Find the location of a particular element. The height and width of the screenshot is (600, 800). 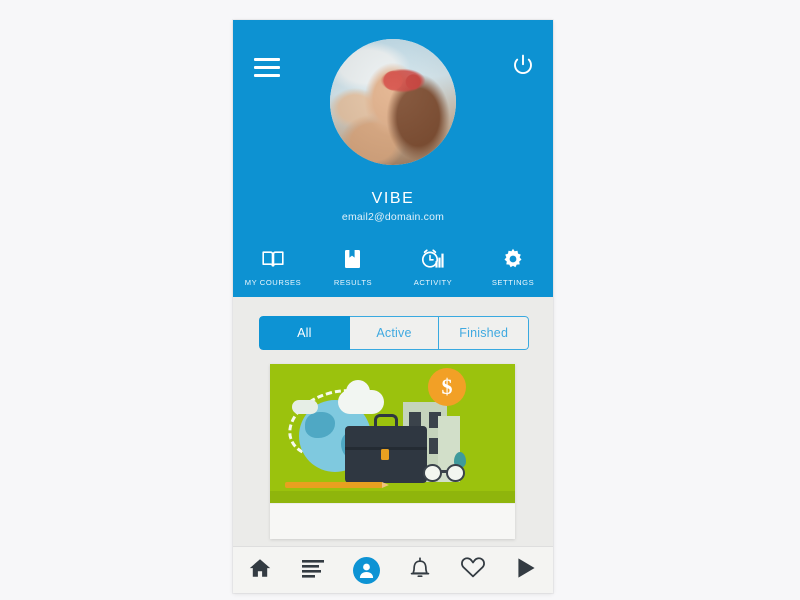

filter-active: Active is located at coordinates (394, 333).